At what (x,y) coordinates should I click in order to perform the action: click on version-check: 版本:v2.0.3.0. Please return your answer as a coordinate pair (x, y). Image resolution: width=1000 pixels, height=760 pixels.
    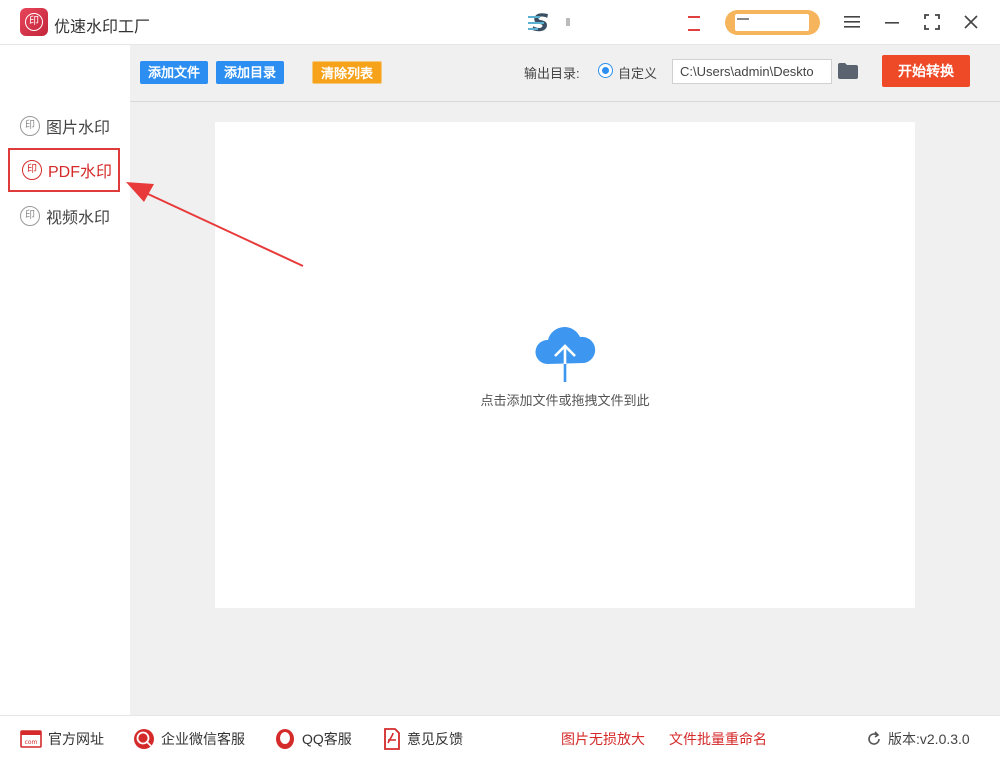
    Looking at the image, I should click on (918, 739).